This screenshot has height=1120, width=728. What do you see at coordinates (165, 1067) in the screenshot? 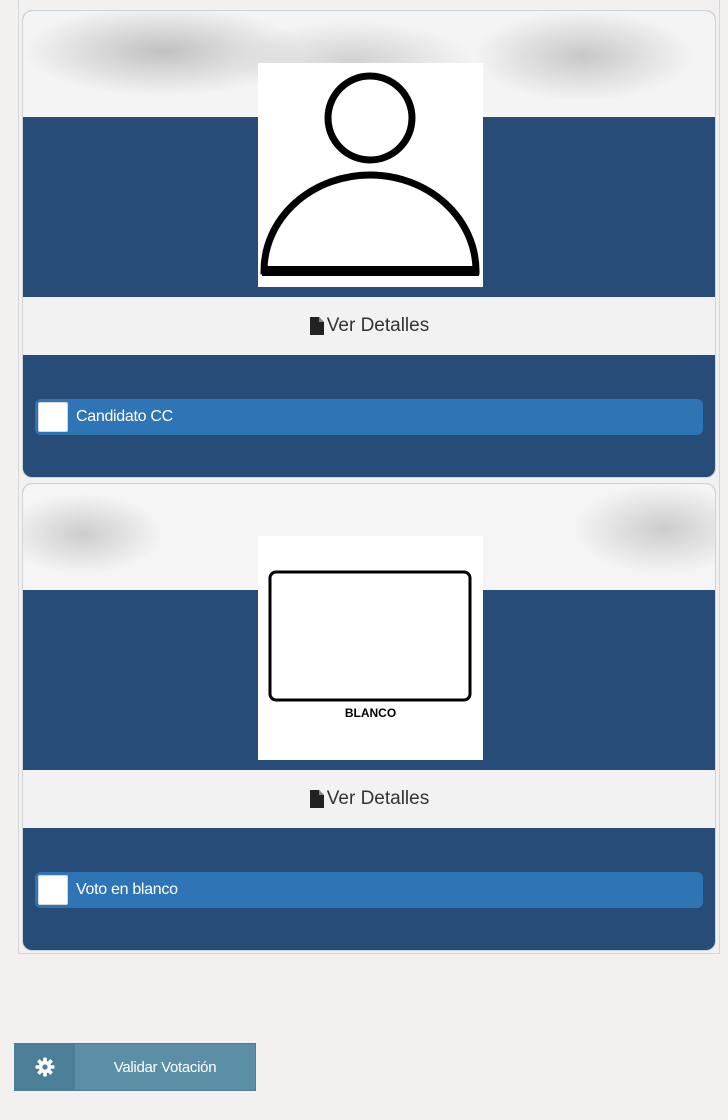
I see `validate-vote-label: Validar Votación` at bounding box center [165, 1067].